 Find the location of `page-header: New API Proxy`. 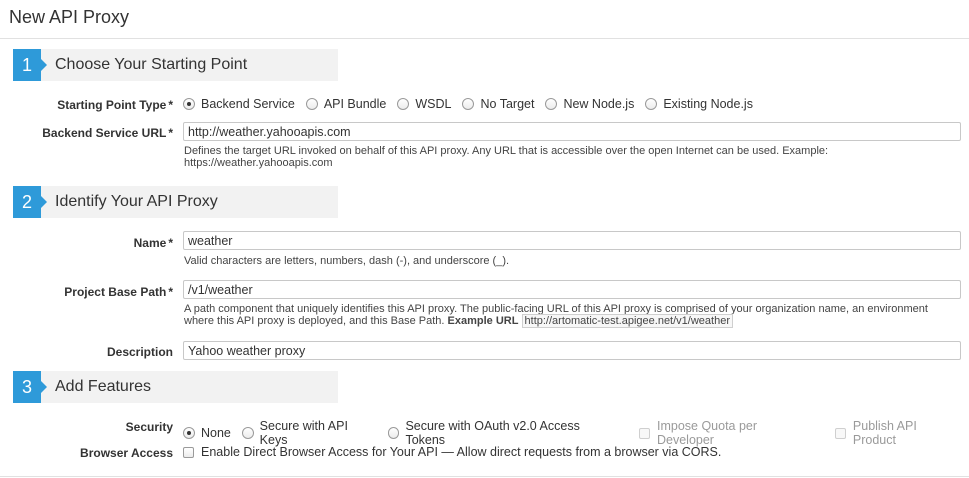

page-header: New API Proxy is located at coordinates (484, 19).